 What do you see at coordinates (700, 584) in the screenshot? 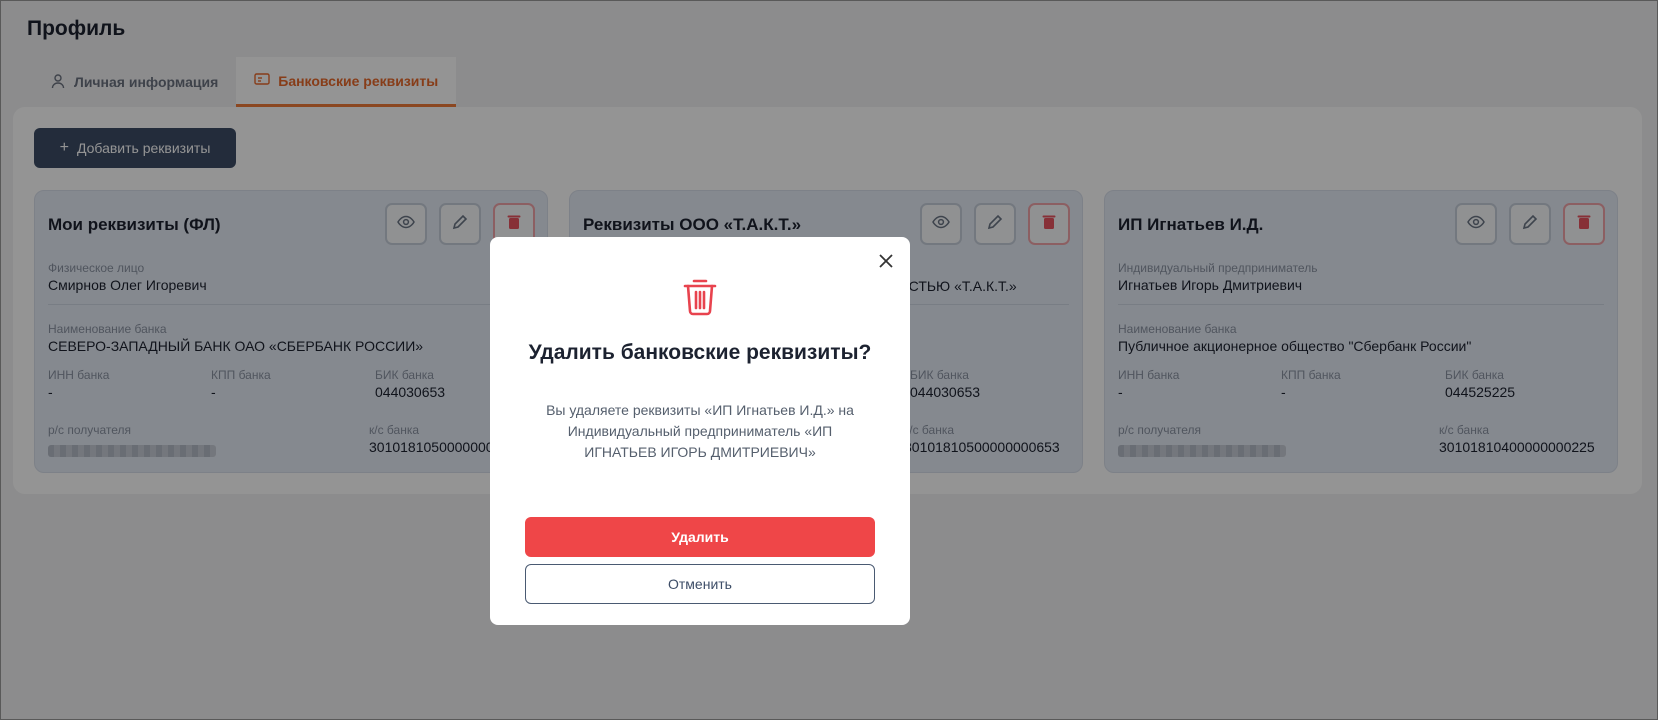
I see `cancel-button: Отменить` at bounding box center [700, 584].